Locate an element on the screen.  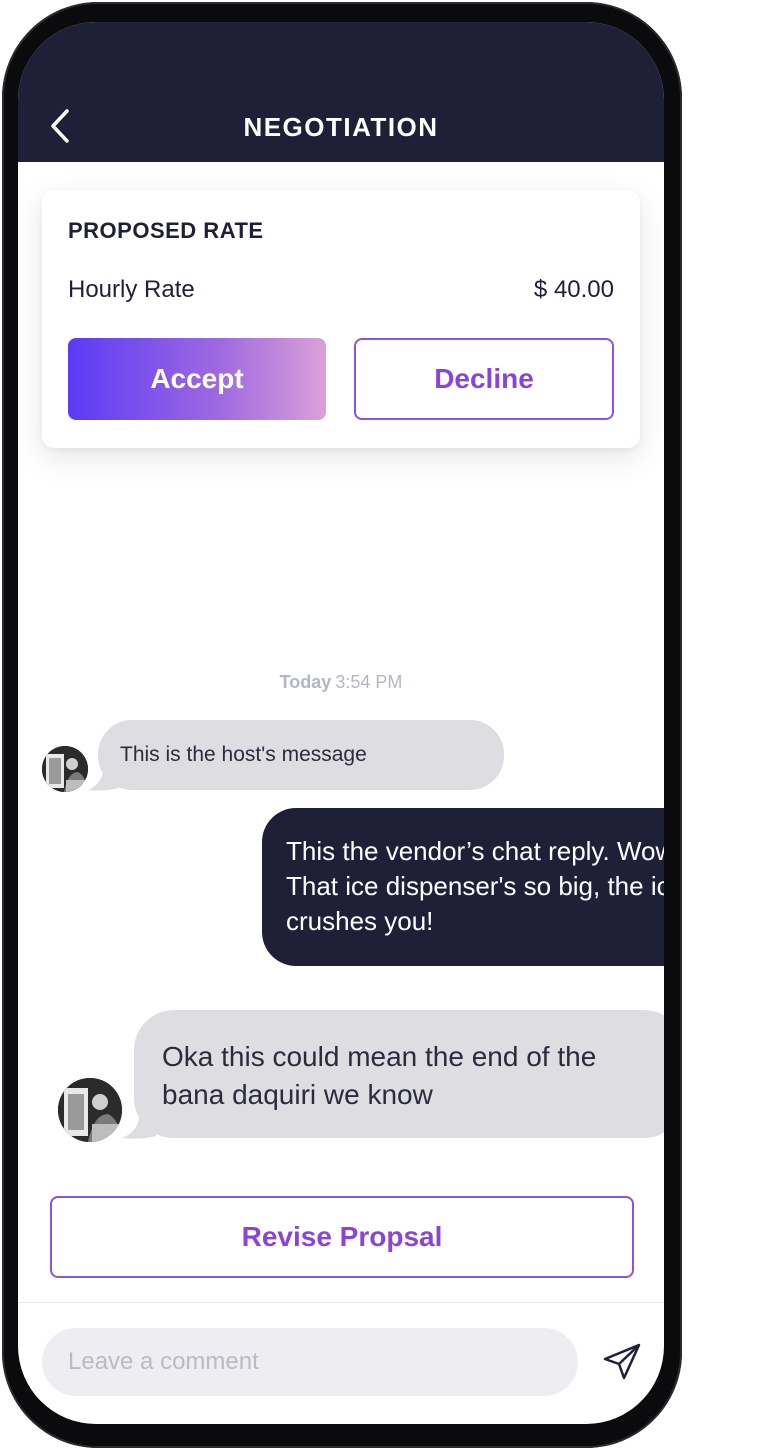
composer-divider is located at coordinates (341, 1302).